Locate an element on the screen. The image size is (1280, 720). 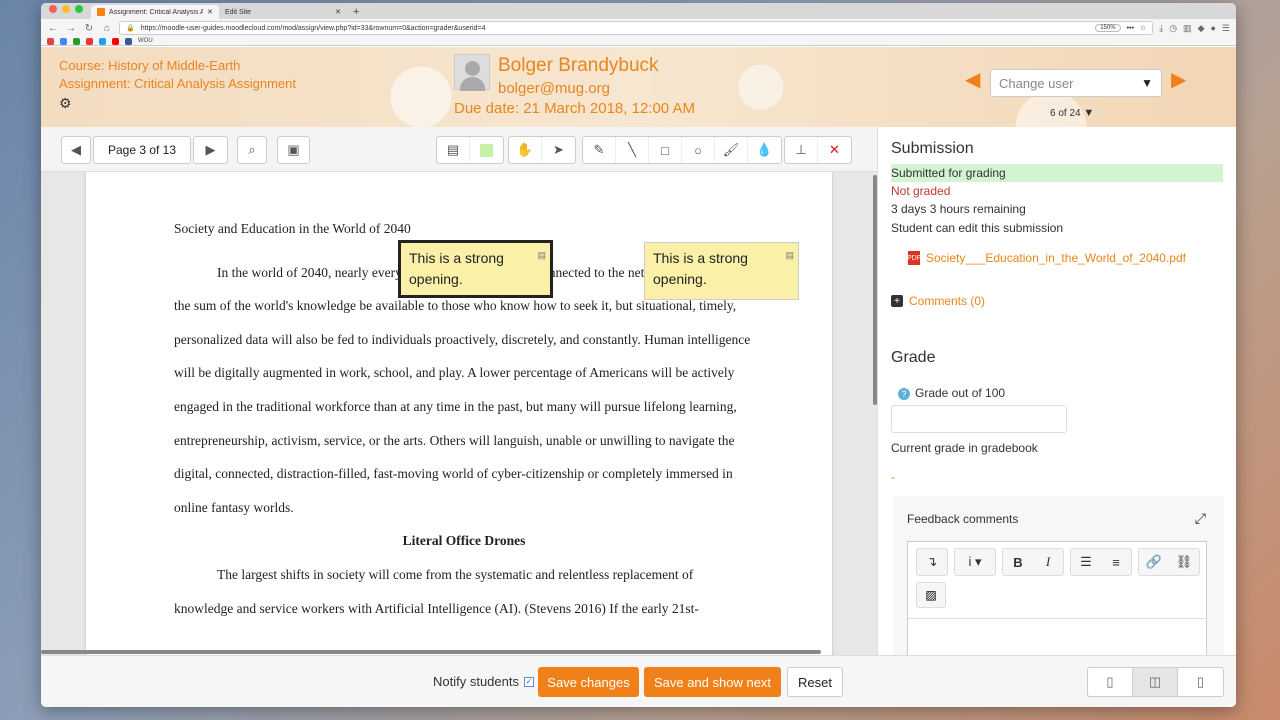
close-window-button is located at coordinates (53, 9).